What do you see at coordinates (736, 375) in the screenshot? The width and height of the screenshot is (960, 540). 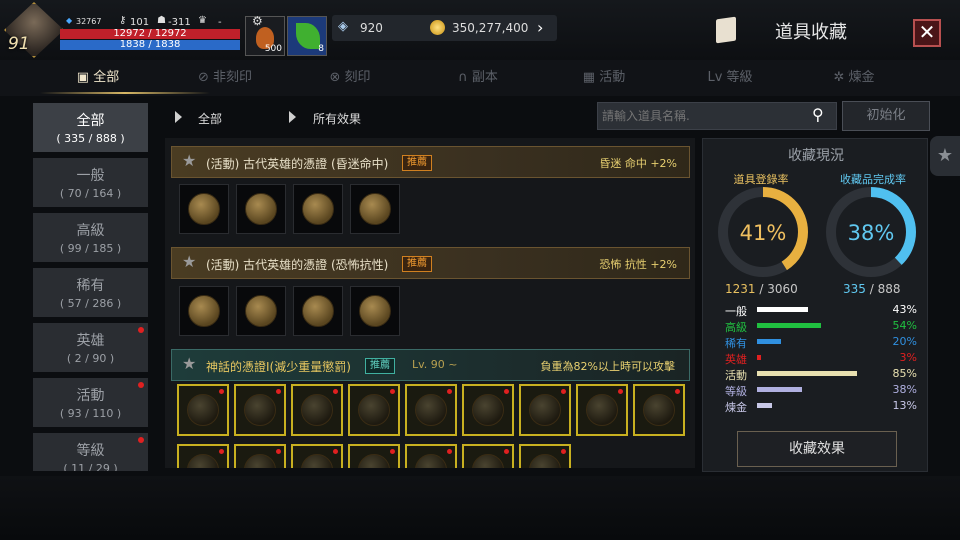 I see `grade-label: 活動` at bounding box center [736, 375].